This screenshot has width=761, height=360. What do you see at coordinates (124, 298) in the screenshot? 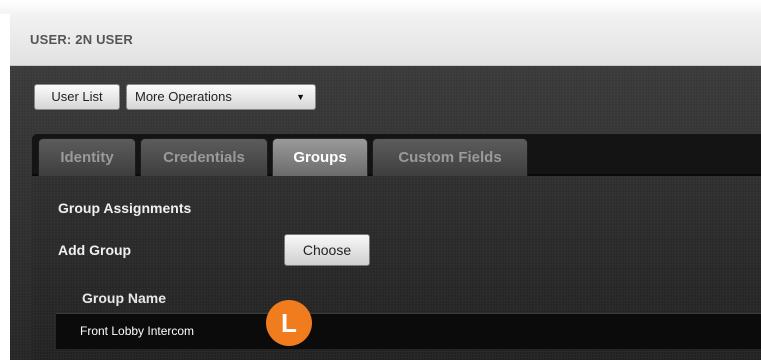
I see `group-name-column-header: Group Name` at bounding box center [124, 298].